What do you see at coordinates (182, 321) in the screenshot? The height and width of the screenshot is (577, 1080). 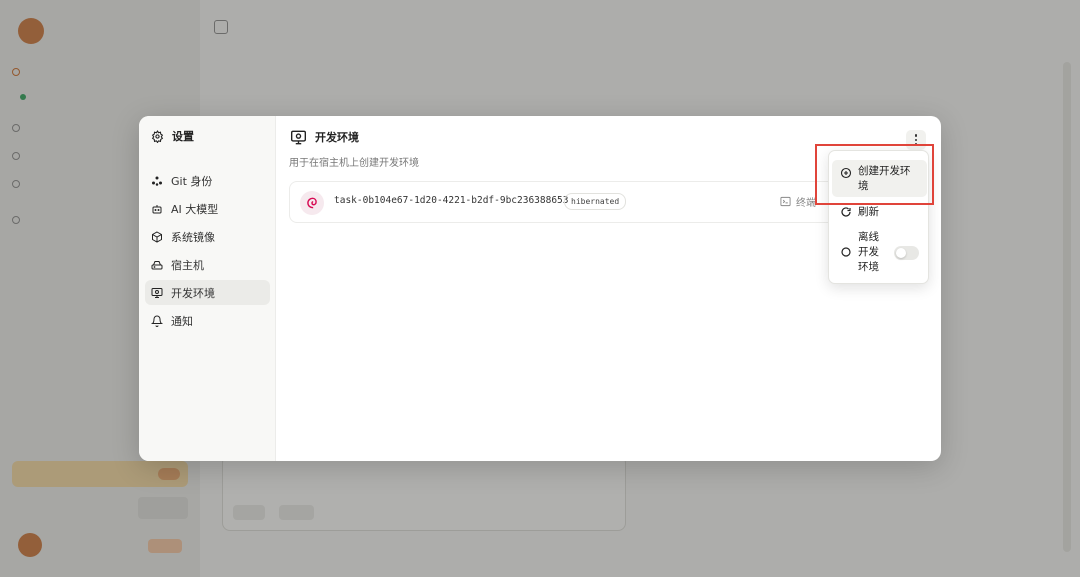 I see `nav-item-label: 通知` at bounding box center [182, 321].